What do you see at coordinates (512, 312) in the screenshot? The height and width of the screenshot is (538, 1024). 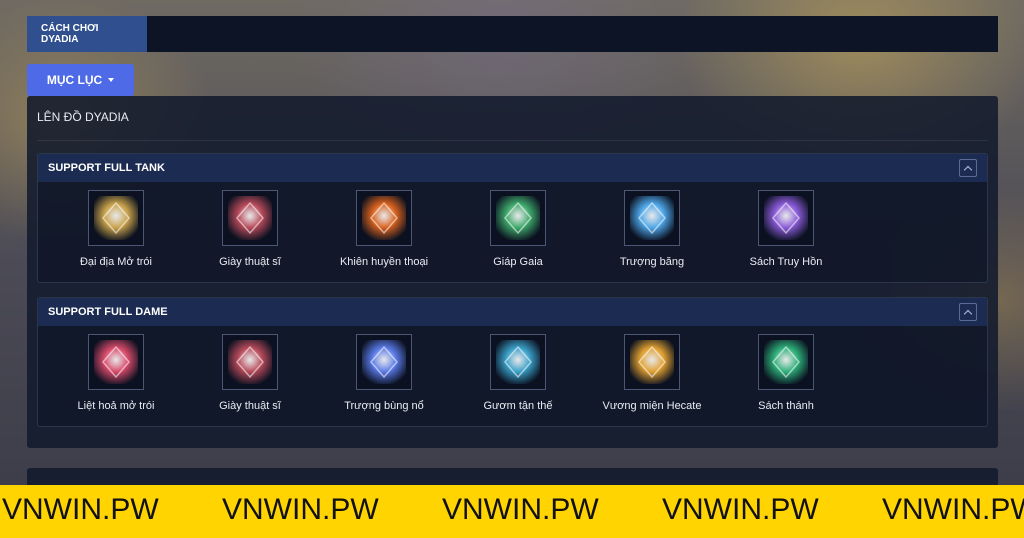 I see `build-header: SUPPORT FULL DAME` at bounding box center [512, 312].